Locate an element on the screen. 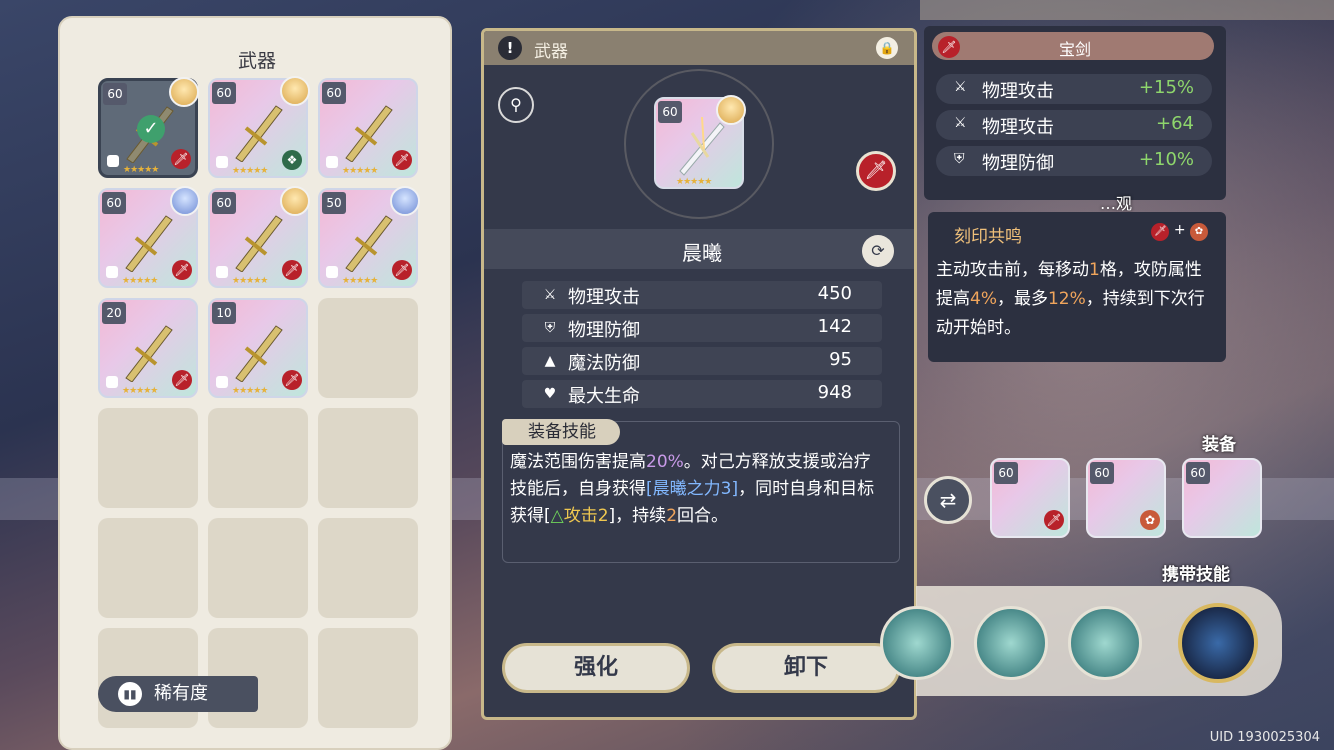  attribute-label: 物理防御 is located at coordinates (1018, 163).